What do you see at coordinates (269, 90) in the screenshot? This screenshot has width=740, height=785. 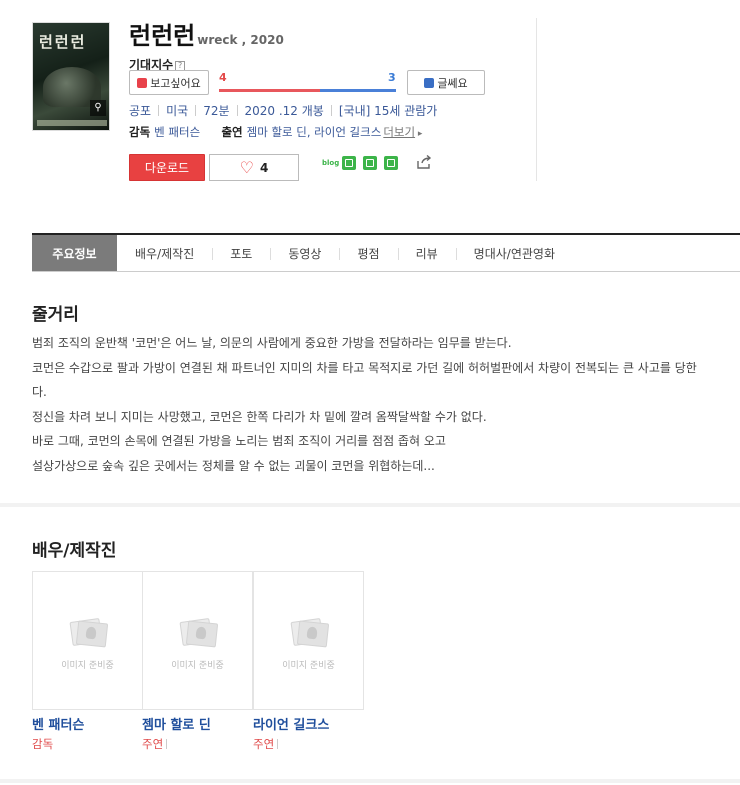 I see `expect-gauge-fill` at bounding box center [269, 90].